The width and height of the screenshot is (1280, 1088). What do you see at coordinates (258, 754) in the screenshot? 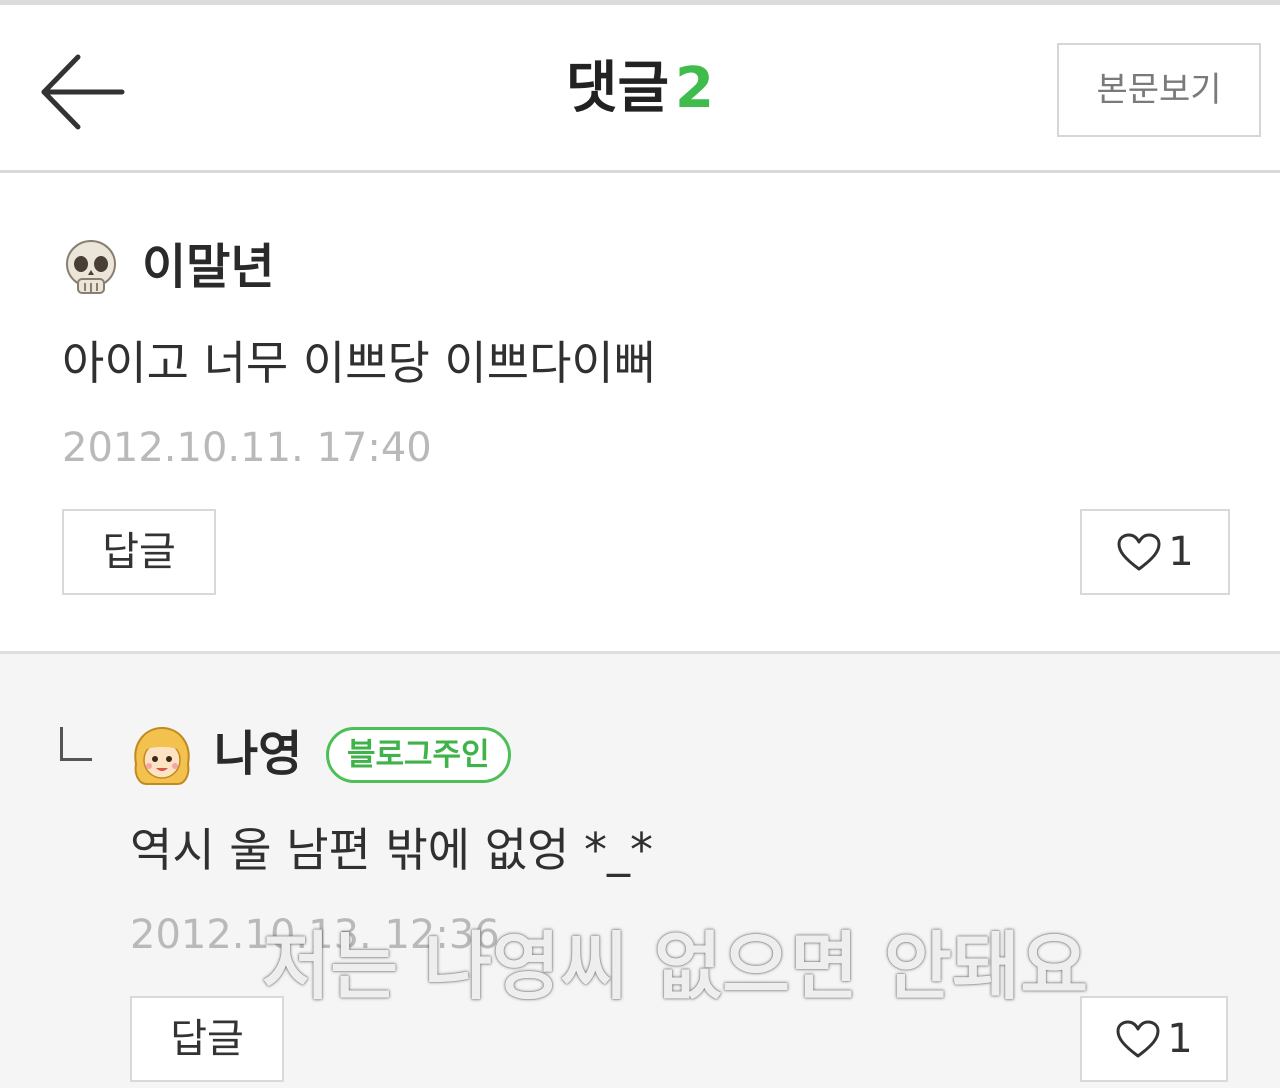
I see `comment-author: 나영` at bounding box center [258, 754].